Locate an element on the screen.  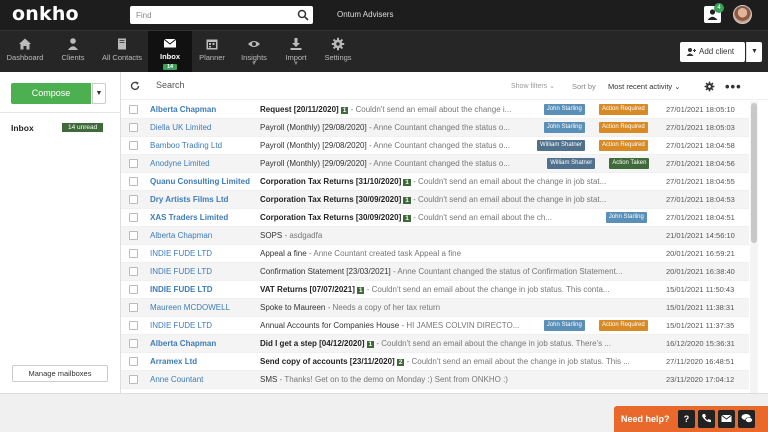
mailbox-inbox: Inbox is located at coordinates (22, 128).